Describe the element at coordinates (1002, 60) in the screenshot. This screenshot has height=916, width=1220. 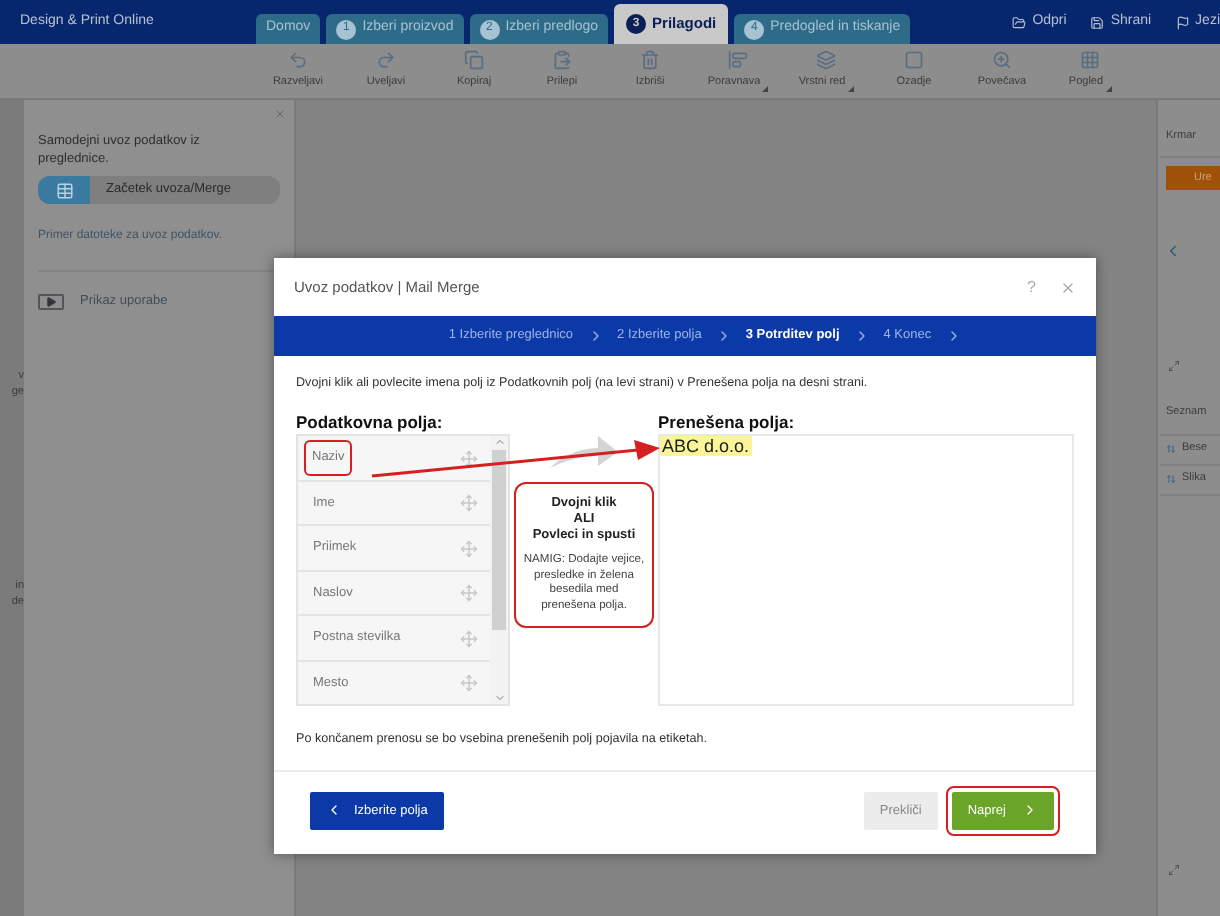
I see `zoom-icon` at that location.